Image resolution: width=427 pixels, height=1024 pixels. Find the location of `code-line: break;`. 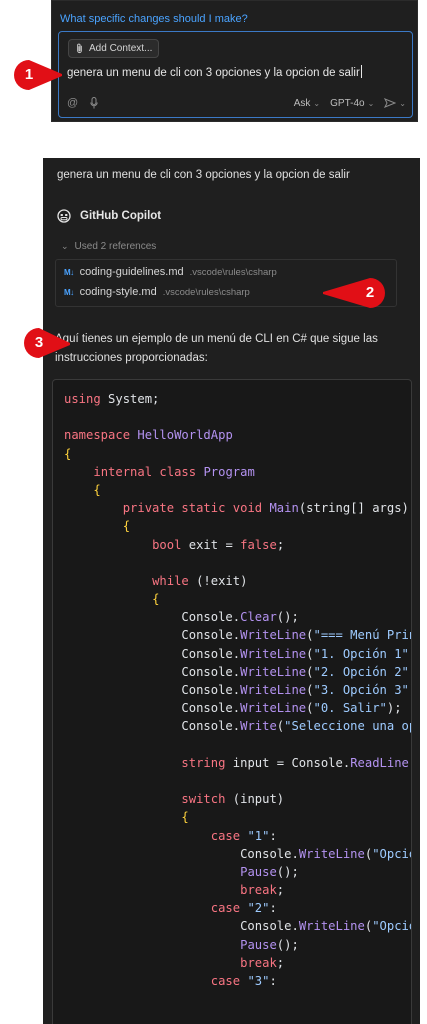

code-line: break; is located at coordinates (237, 890).